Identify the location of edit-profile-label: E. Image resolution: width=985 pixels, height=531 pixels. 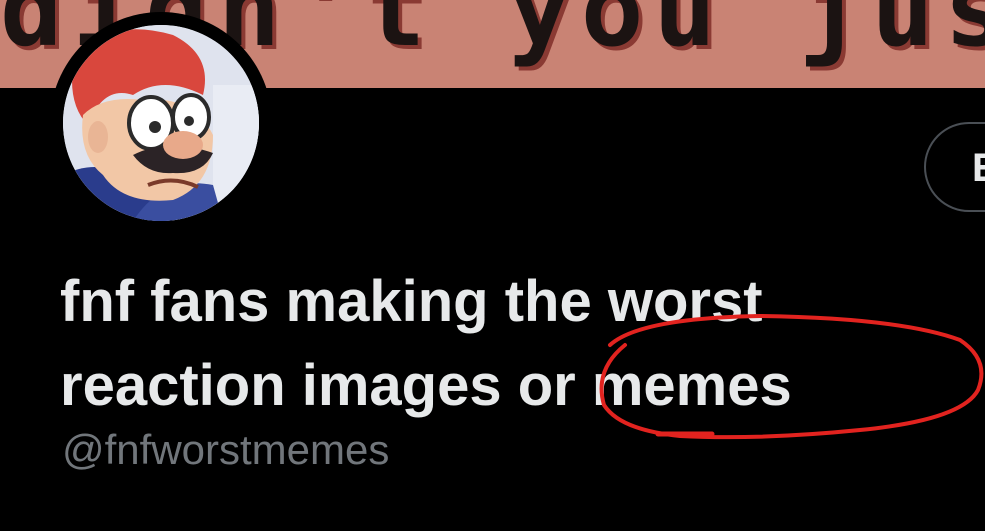
(978, 168).